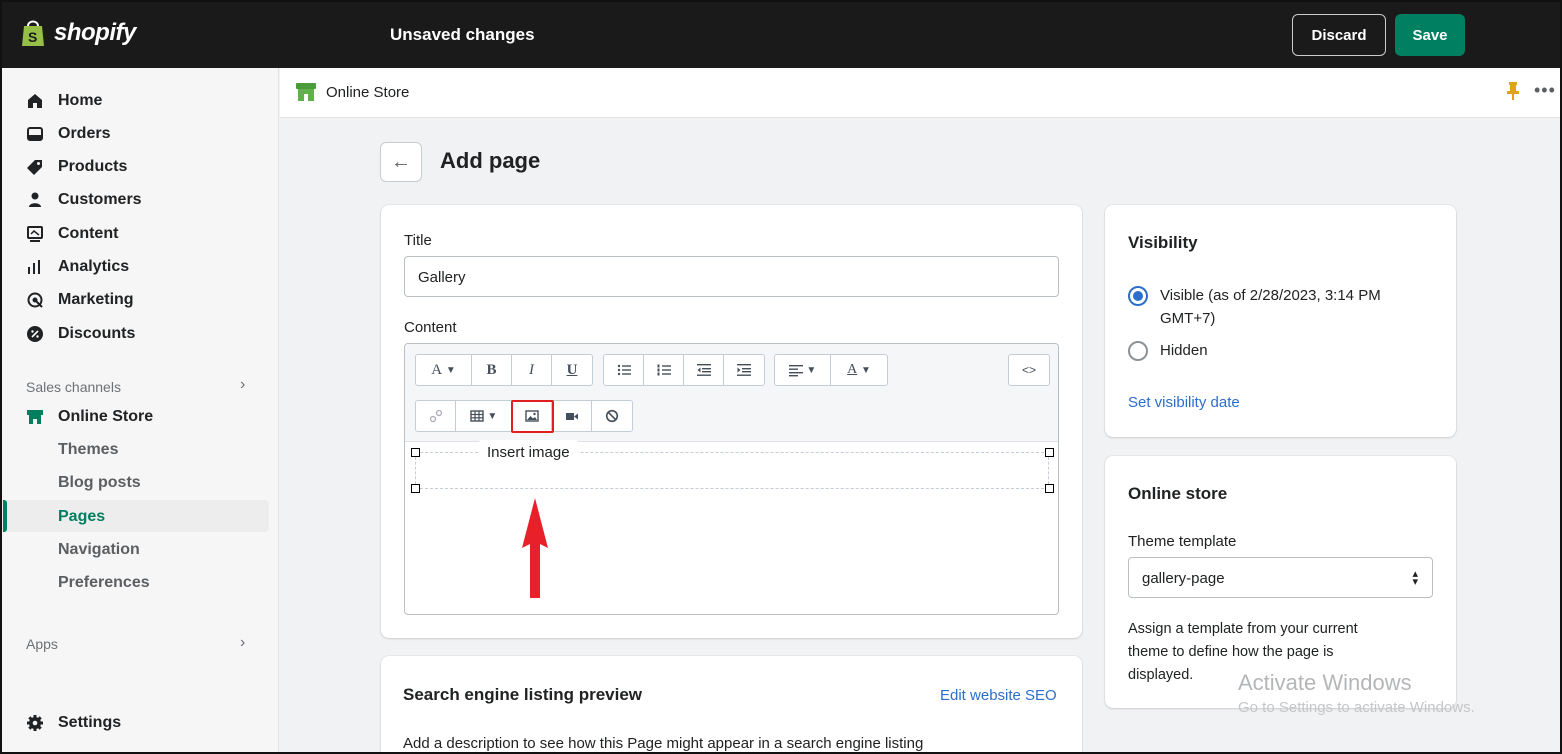 This screenshot has height=754, width=1562. I want to click on activate-windows-title: Activate Windows, so click(1325, 682).